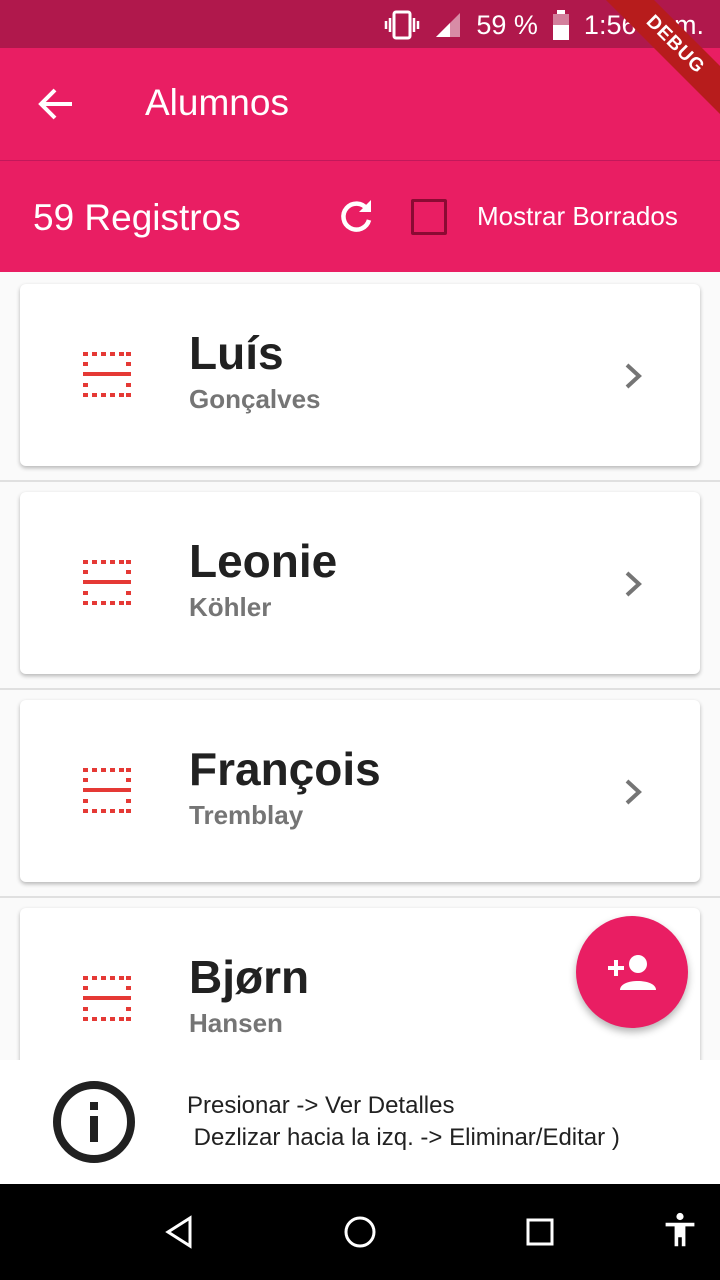 This screenshot has height=1280, width=720. What do you see at coordinates (680, 1230) in the screenshot?
I see `accessibility-icon` at bounding box center [680, 1230].